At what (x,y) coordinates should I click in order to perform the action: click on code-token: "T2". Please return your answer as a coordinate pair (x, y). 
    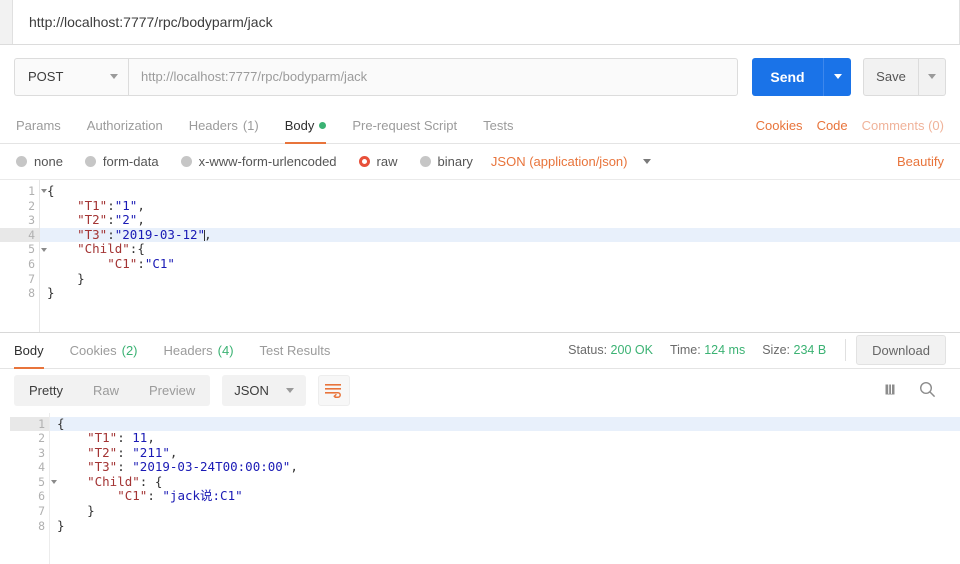
    Looking at the image, I should click on (102, 452).